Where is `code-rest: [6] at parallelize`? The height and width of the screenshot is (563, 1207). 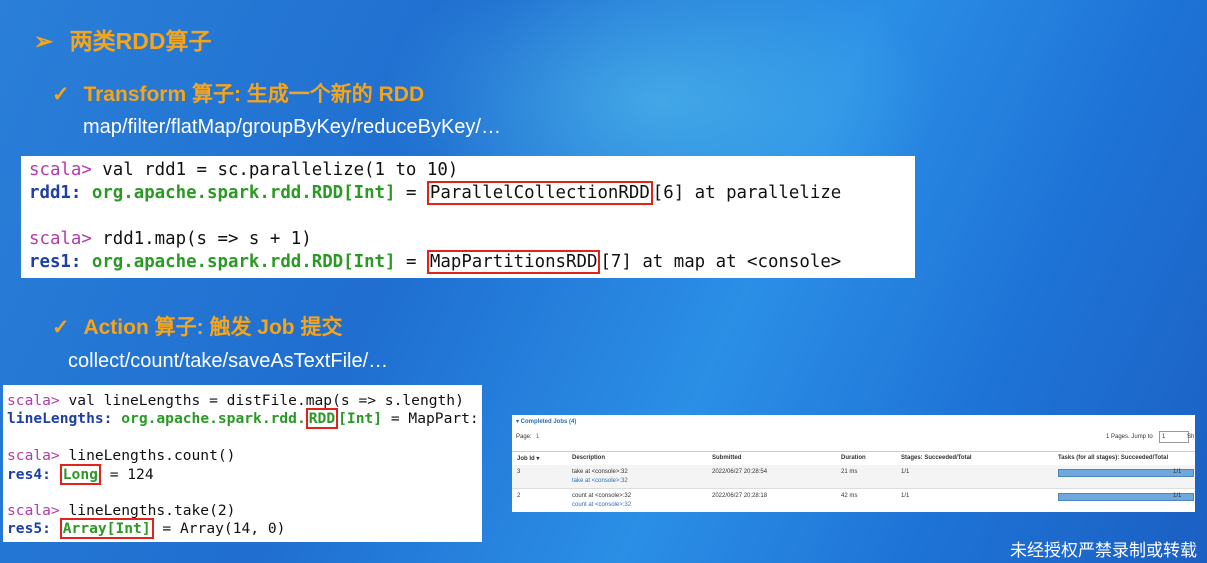 code-rest: [6] at parallelize is located at coordinates (747, 193).